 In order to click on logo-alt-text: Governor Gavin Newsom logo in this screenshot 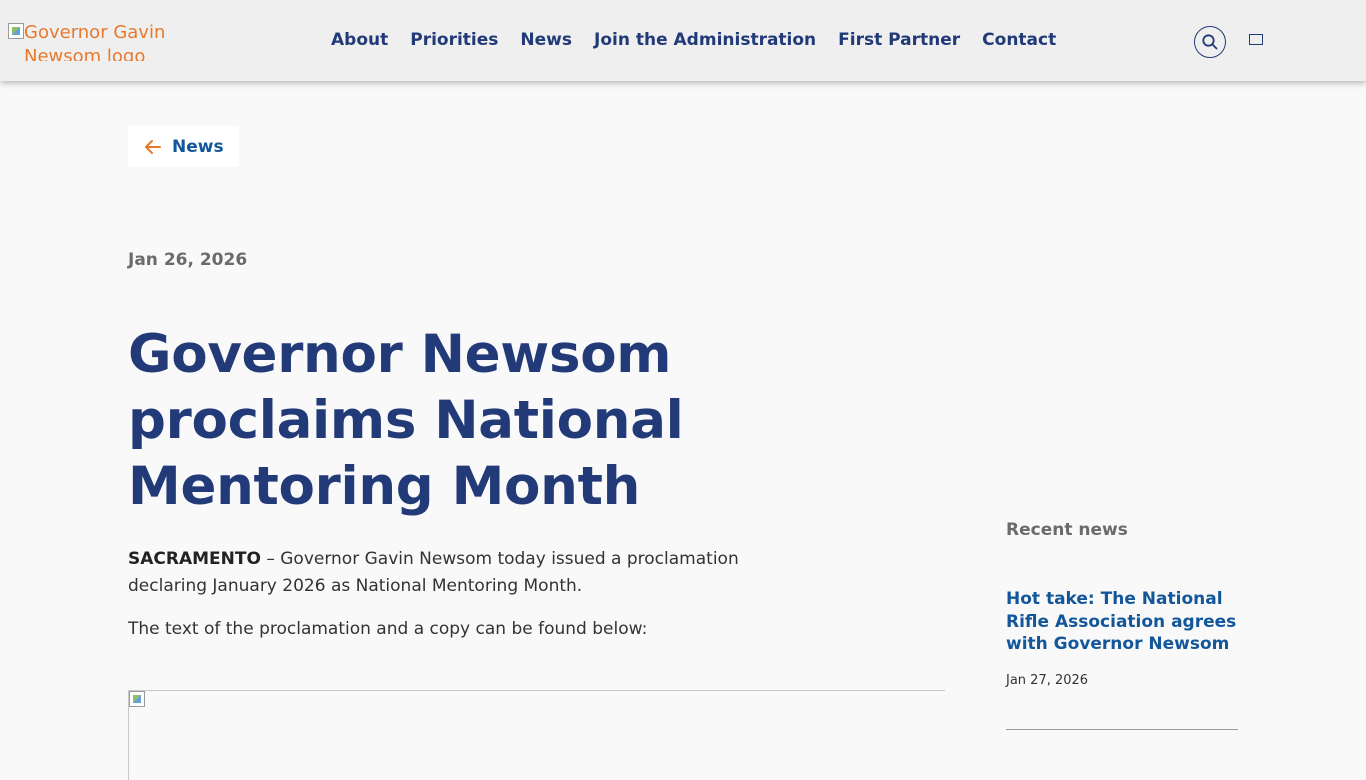, I will do `click(95, 41)`.